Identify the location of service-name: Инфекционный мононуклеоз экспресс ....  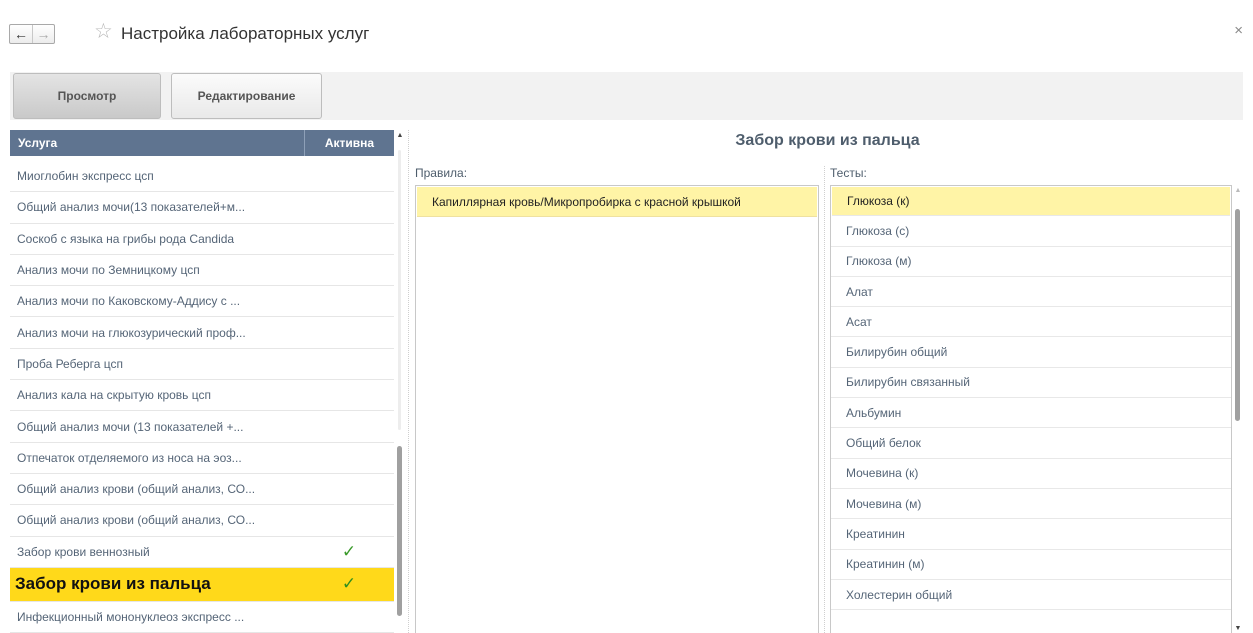
(131, 617).